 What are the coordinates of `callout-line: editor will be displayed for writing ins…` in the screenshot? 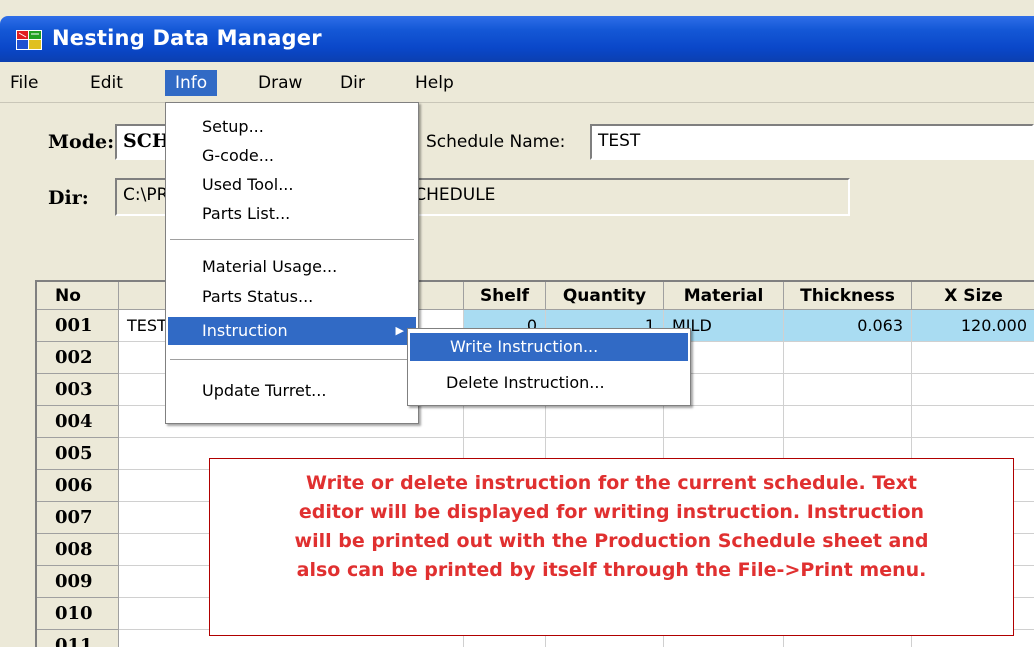 It's located at (611, 512).